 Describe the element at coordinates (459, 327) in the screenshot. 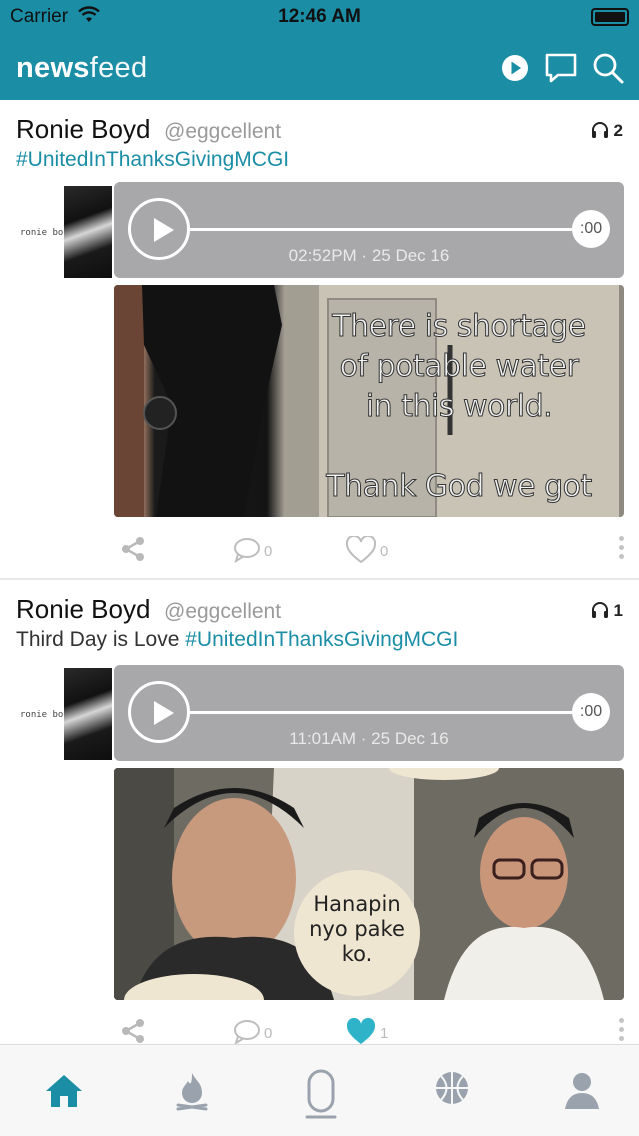

I see `overlay-line: There is shortage` at that location.